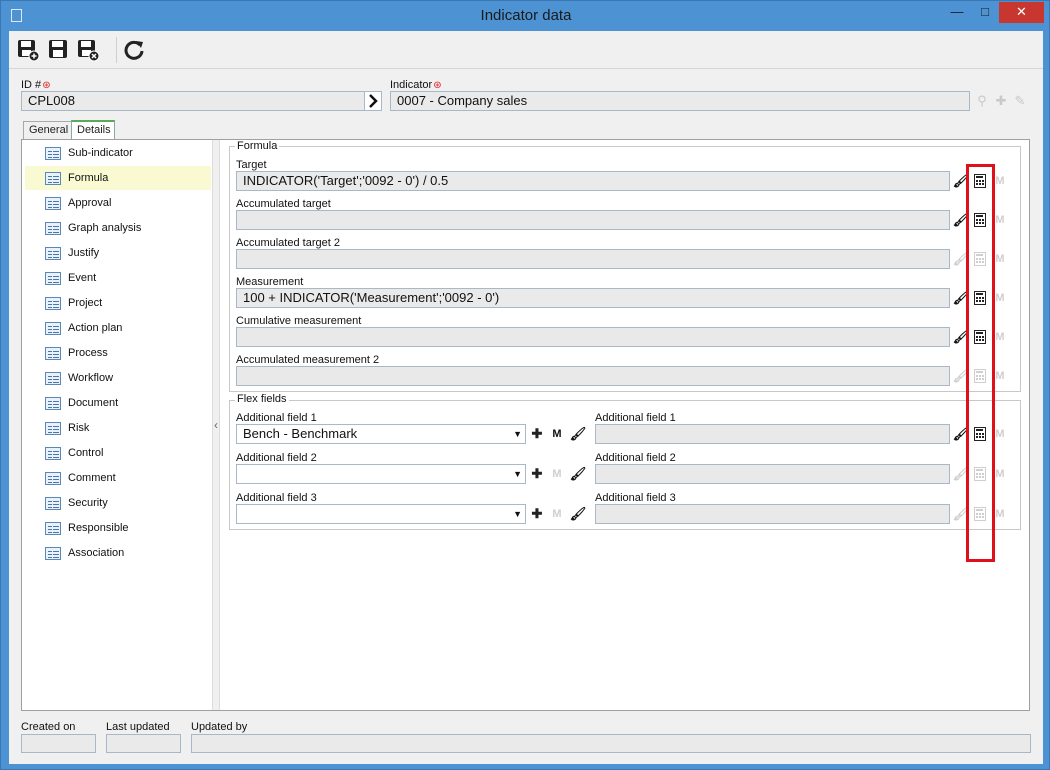 The image size is (1050, 770). What do you see at coordinates (118, 503) in the screenshot?
I see `nav-item-security: Security` at bounding box center [118, 503].